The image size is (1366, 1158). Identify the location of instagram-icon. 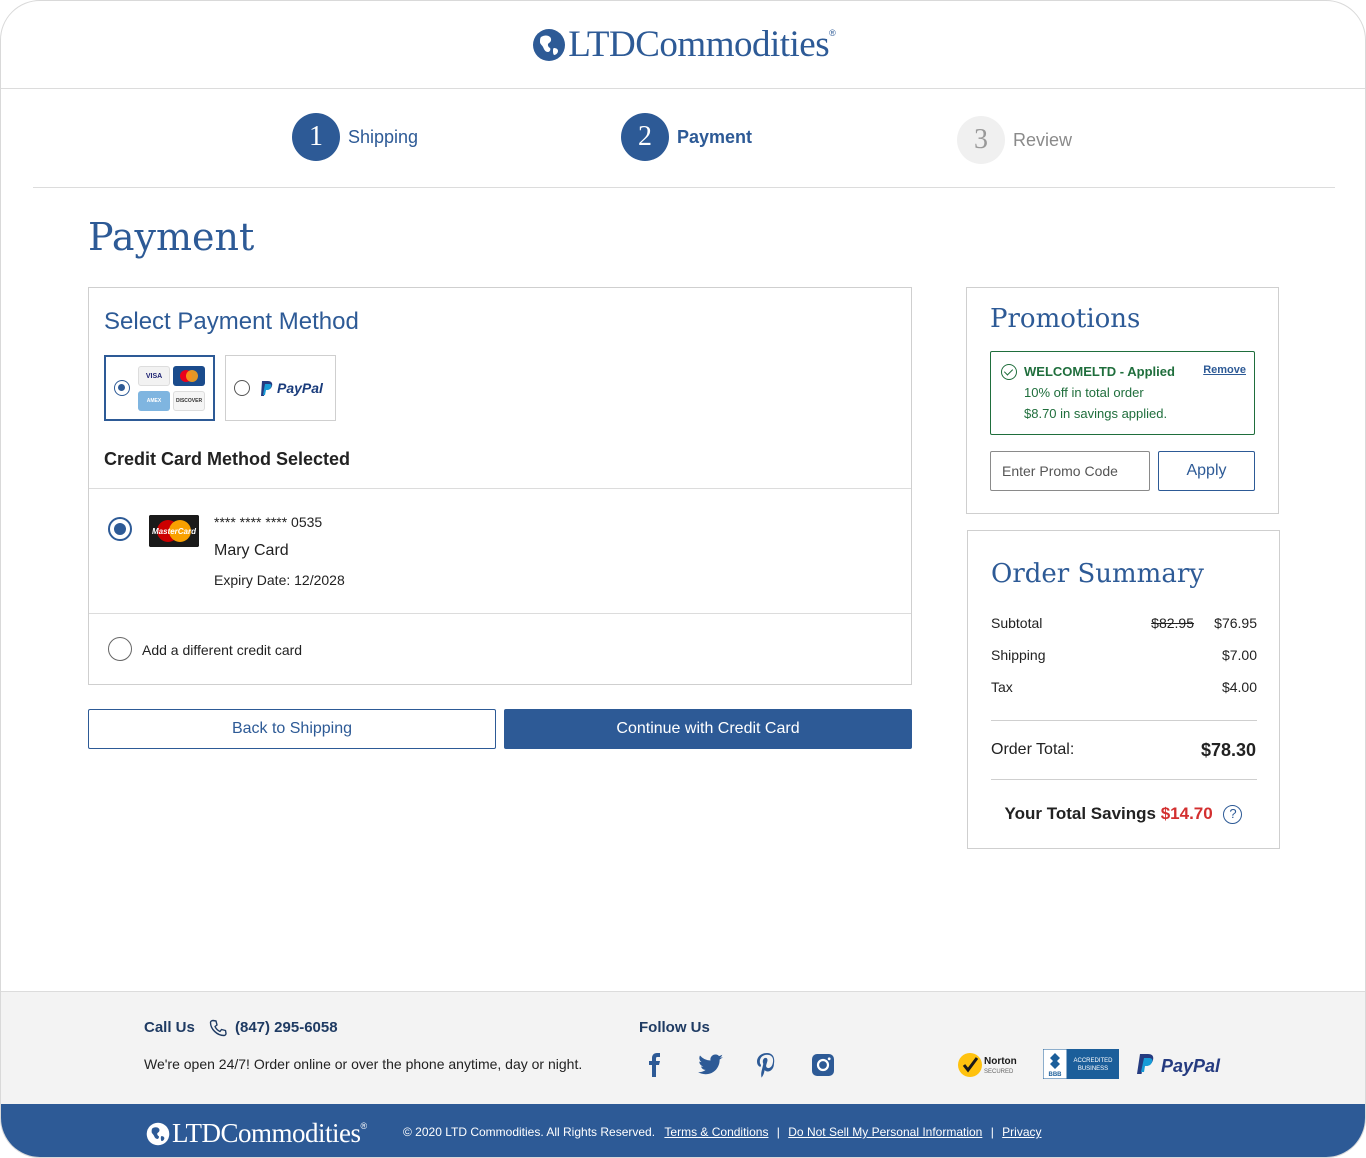
(823, 1065).